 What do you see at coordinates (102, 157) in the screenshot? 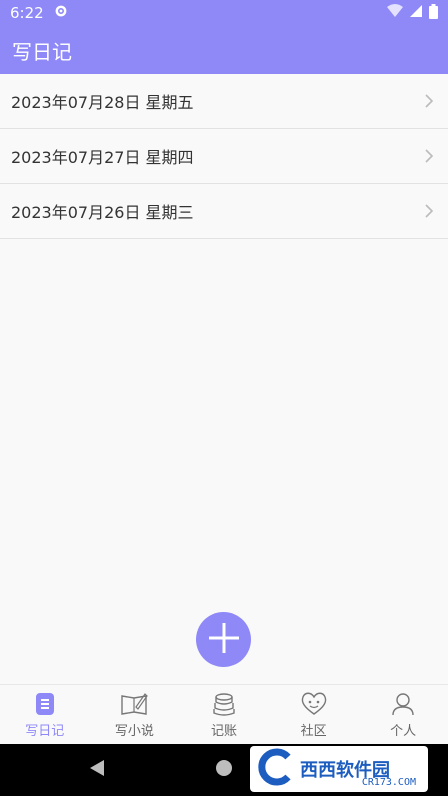
I see `list-item-label: 2023年07月27日 星期四` at bounding box center [102, 157].